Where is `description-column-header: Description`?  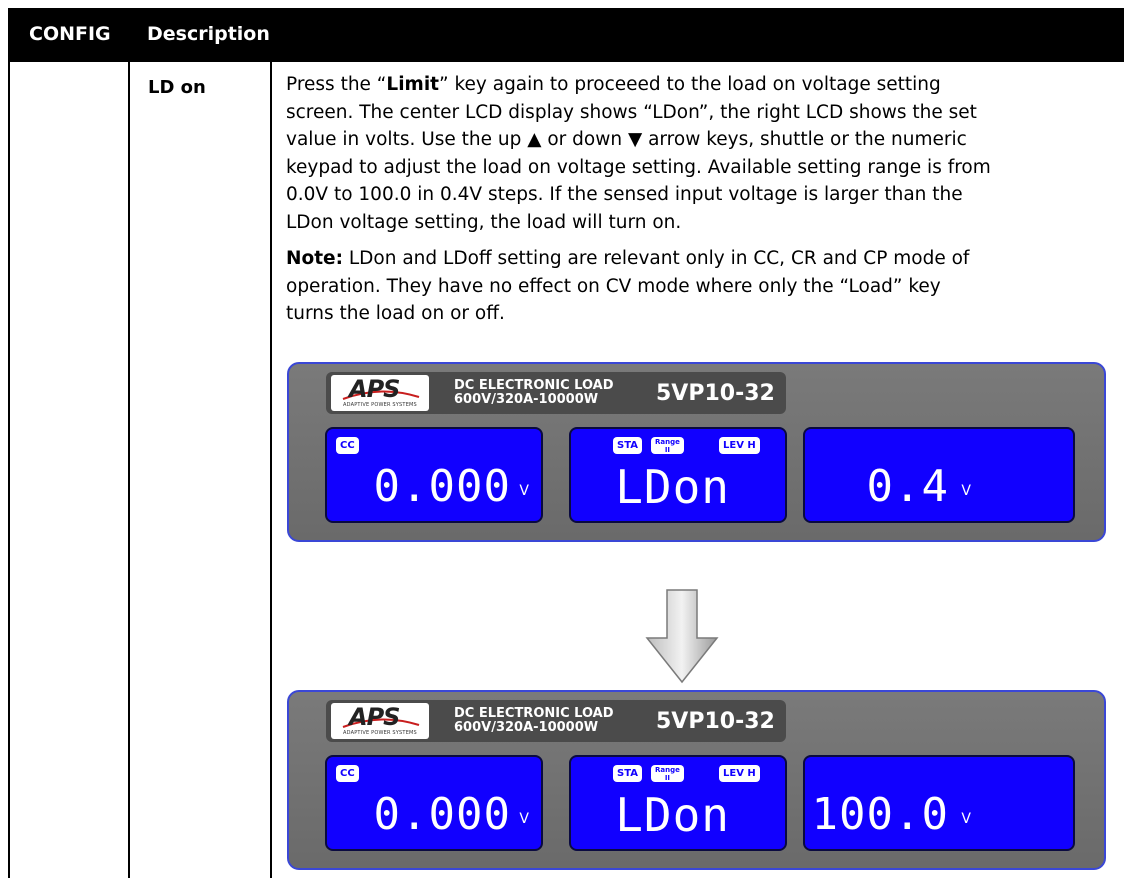 description-column-header: Description is located at coordinates (208, 34).